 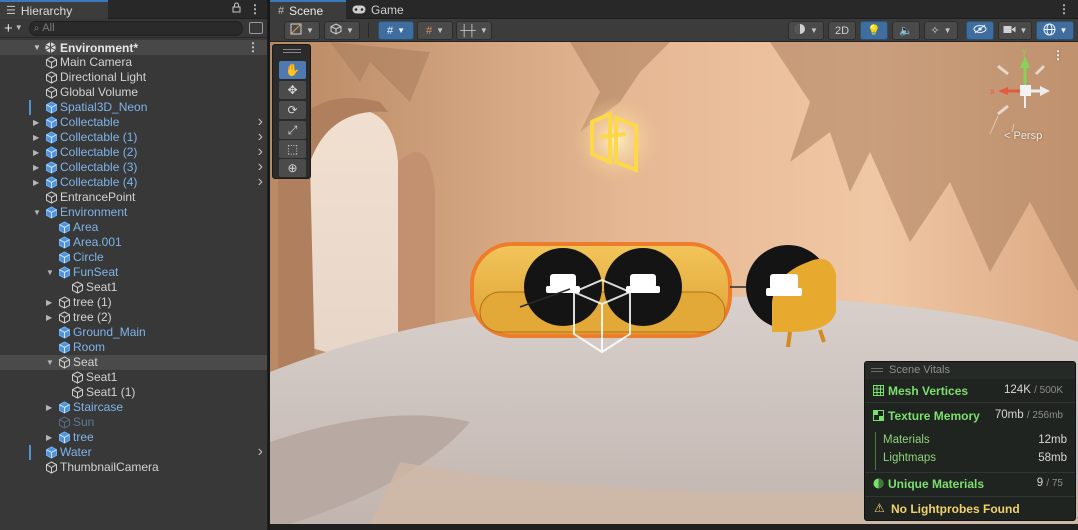 What do you see at coordinates (133, 242) in the screenshot?
I see `hierarchy-row: Area.001` at bounding box center [133, 242].